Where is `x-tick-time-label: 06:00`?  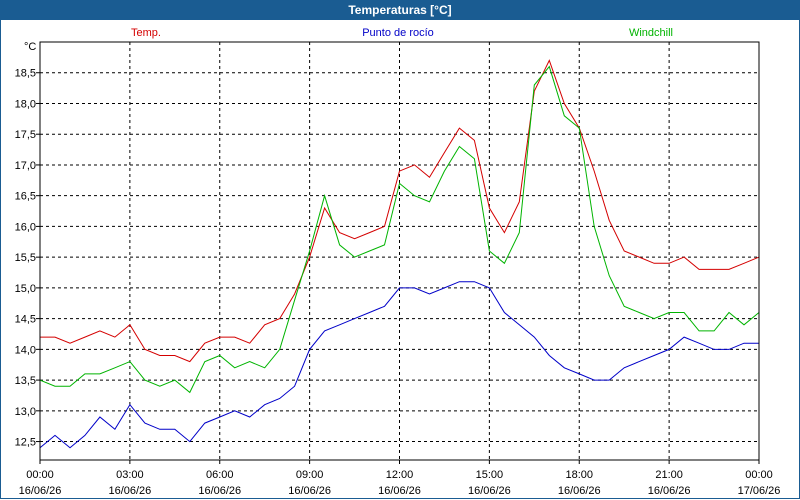
x-tick-time-label: 06:00 is located at coordinates (220, 475).